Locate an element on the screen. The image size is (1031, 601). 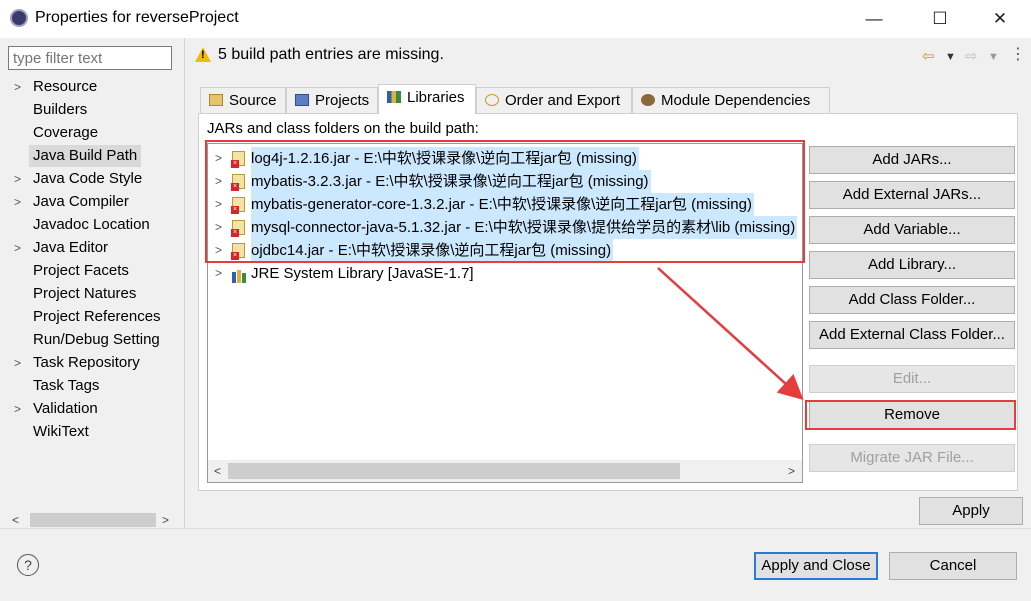
annotation-arrow is located at coordinates (730, 334).